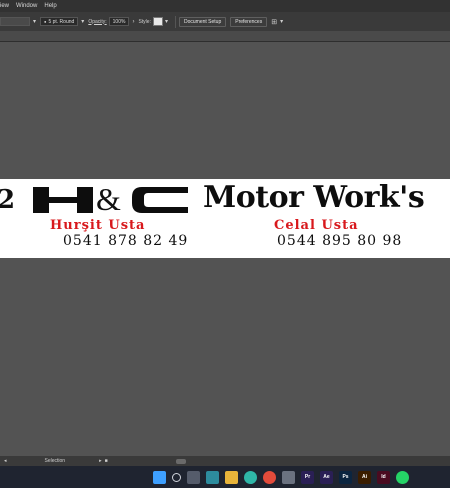 This screenshot has height=488, width=450. Describe the element at coordinates (225, 461) in the screenshot. I see `status-bar: ◂ Selection ▸ ■` at that location.